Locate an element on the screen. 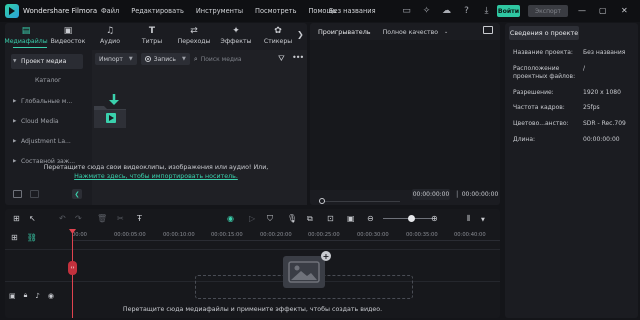 The image size is (640, 320). import-folder-icon is located at coordinates (110, 111).